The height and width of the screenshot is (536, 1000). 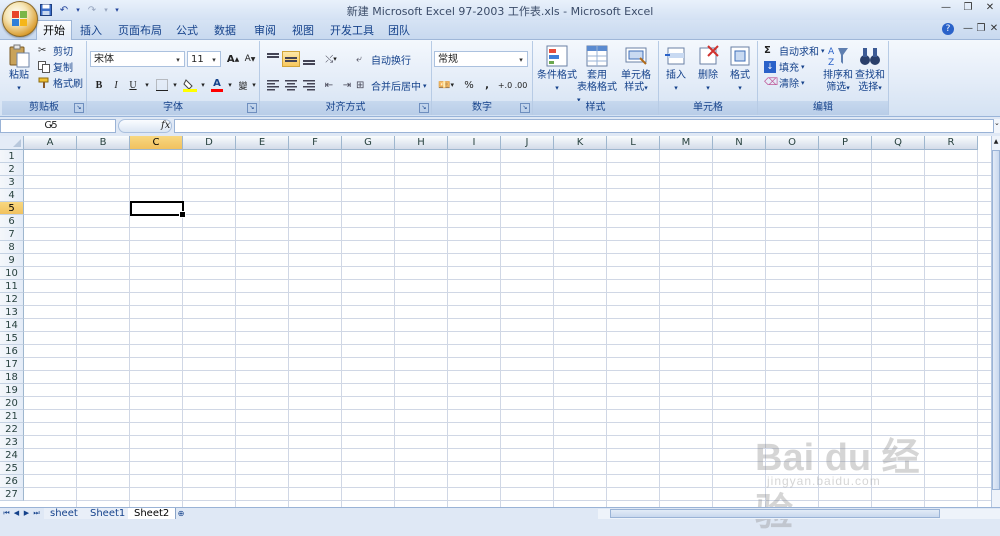 I want to click on phonetic-dropdown-icon: ▾, so click(x=254, y=85).